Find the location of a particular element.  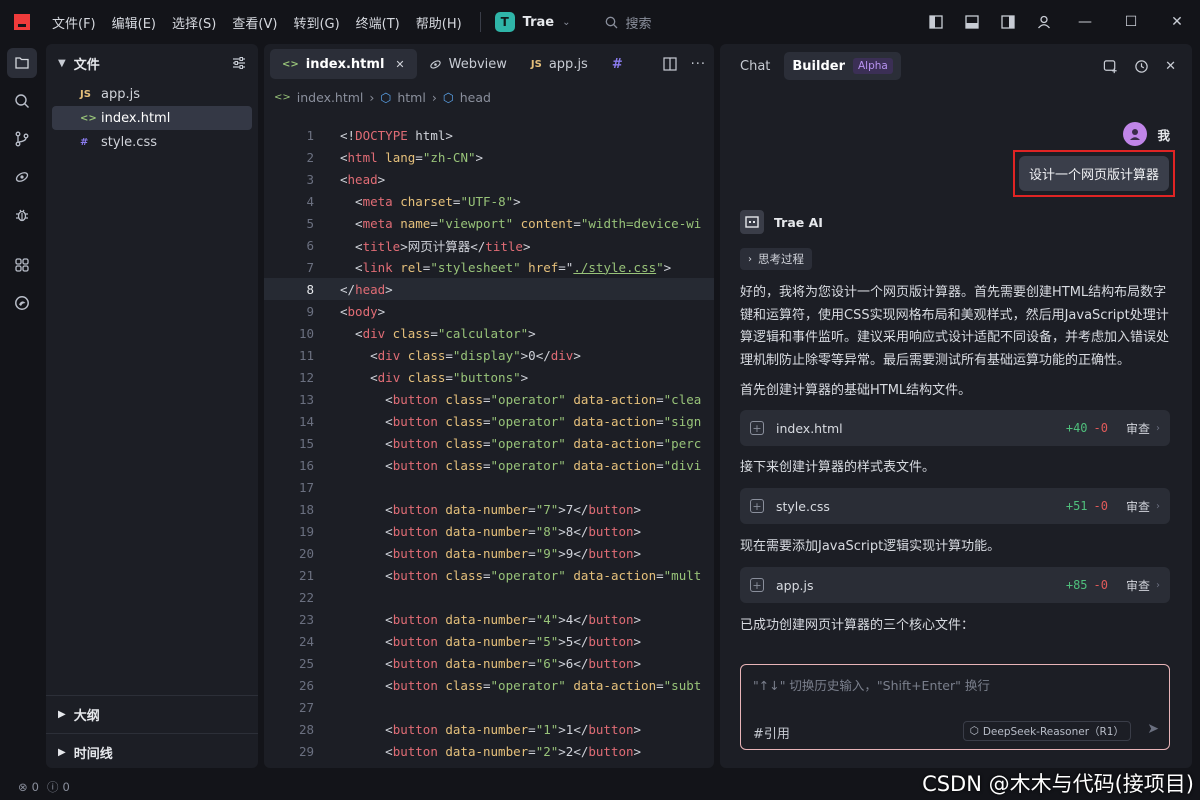

close-window-icon: ✕ is located at coordinates (1177, 22).